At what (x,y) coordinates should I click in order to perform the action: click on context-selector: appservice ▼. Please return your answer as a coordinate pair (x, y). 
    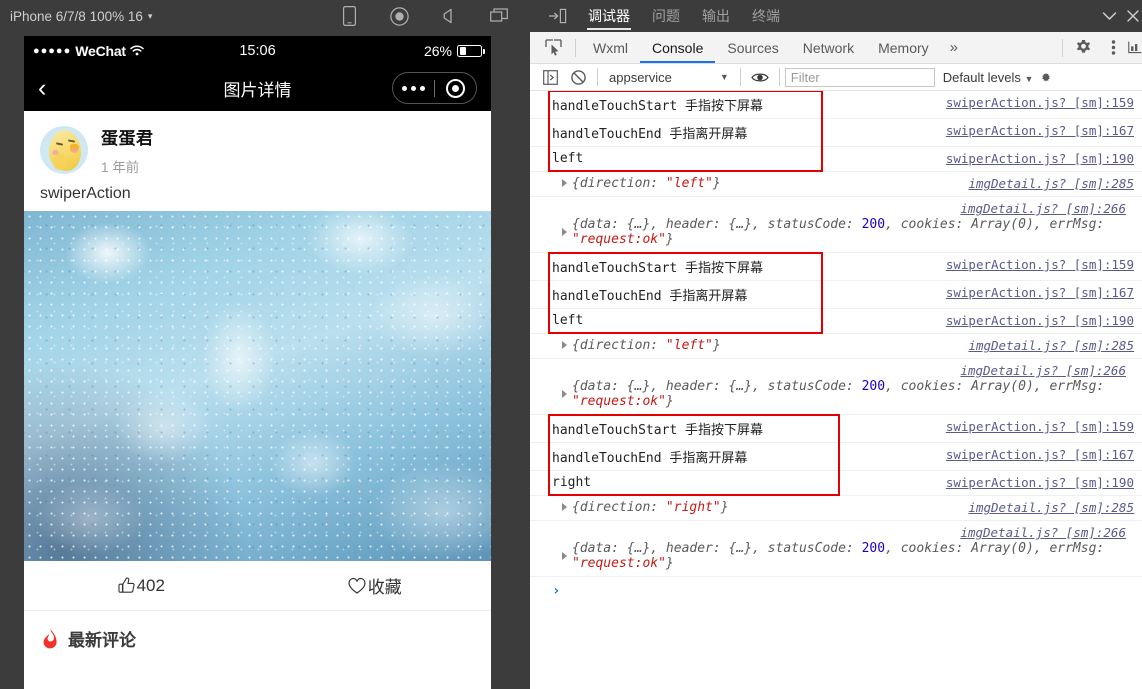
    Looking at the image, I should click on (669, 77).